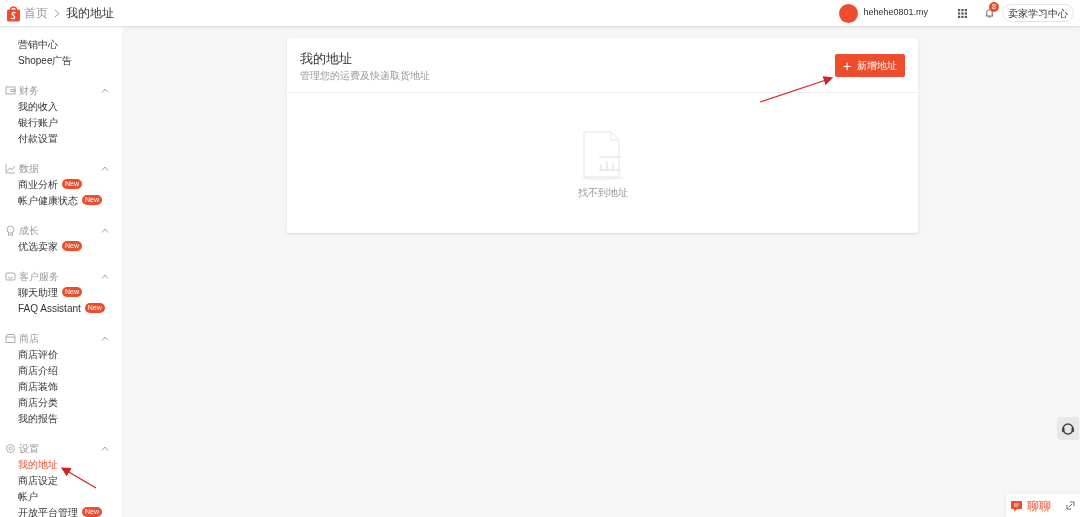  I want to click on sidebar-item: 我的收入, so click(38, 106).